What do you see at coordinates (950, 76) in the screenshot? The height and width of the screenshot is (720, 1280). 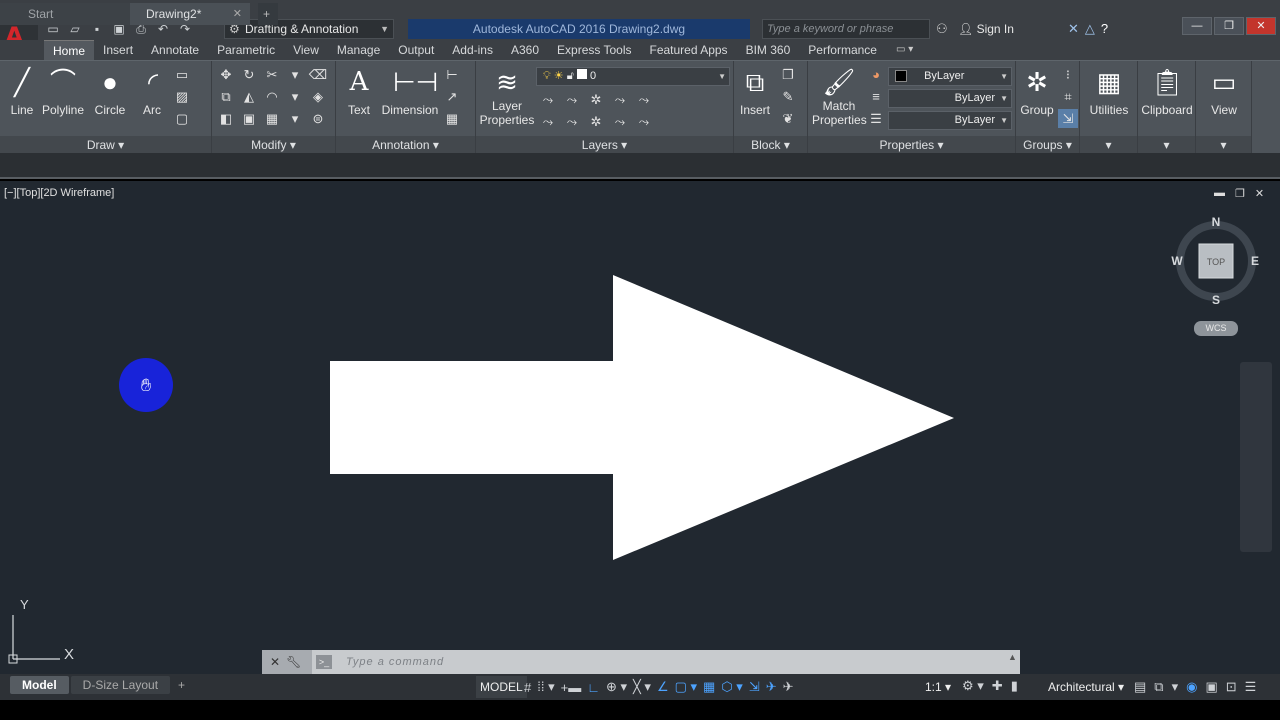 I see `color-dropdown: ByLayer ▼` at bounding box center [950, 76].